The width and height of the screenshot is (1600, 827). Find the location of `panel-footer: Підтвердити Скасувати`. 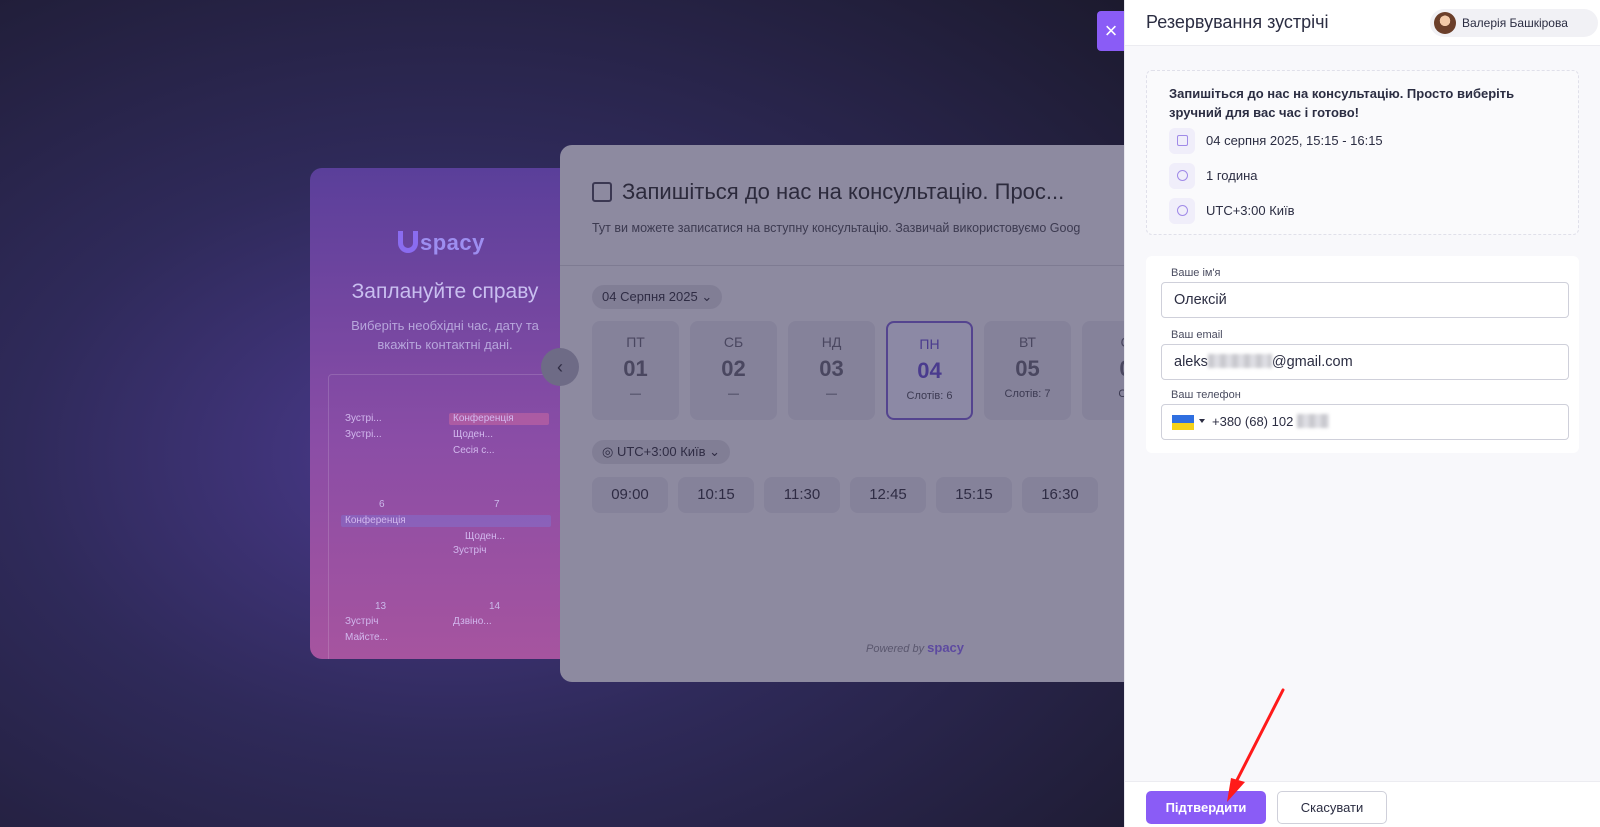

panel-footer: Підтвердити Скасувати is located at coordinates (1362, 804).